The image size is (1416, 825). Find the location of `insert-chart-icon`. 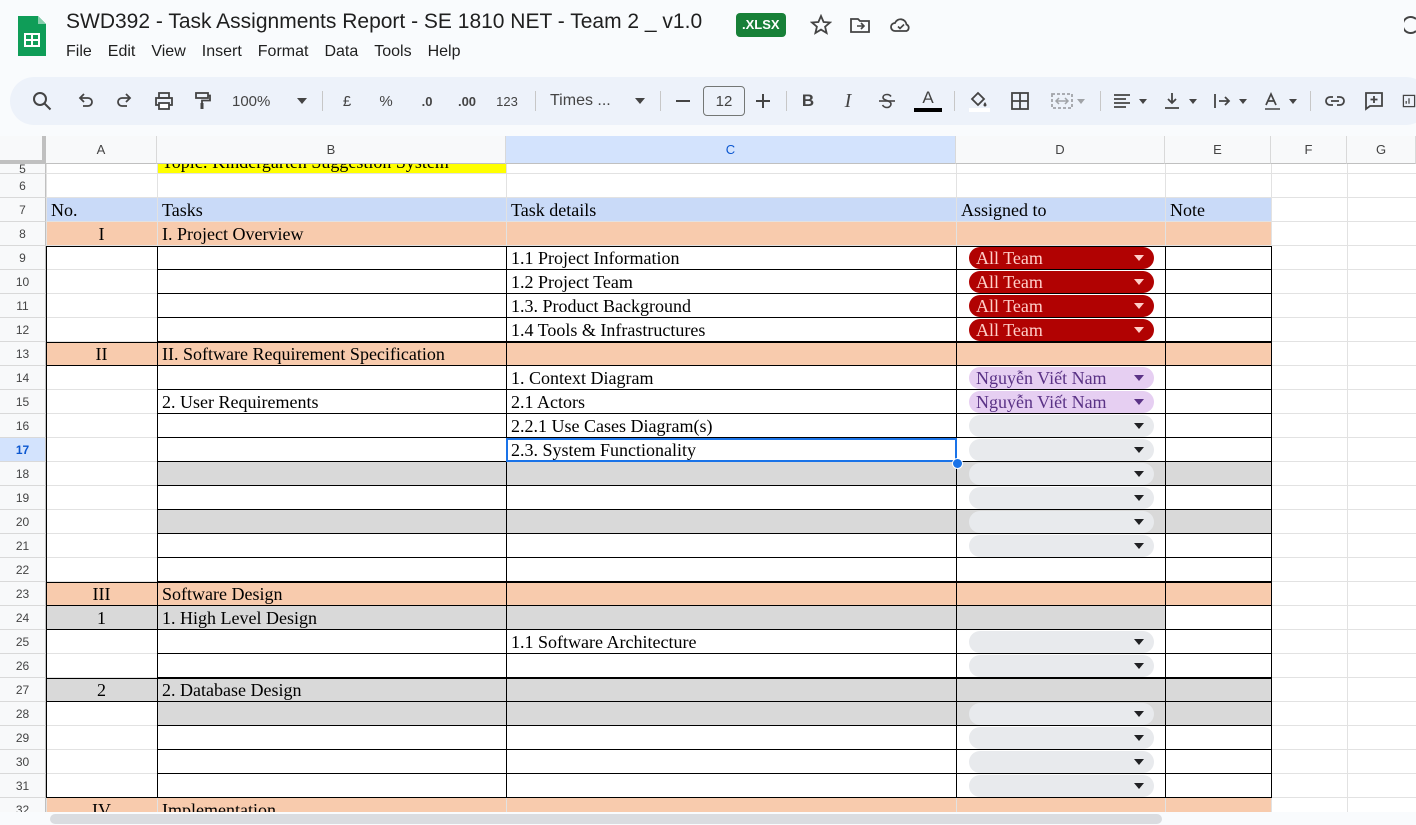

insert-chart-icon is located at coordinates (1409, 101).